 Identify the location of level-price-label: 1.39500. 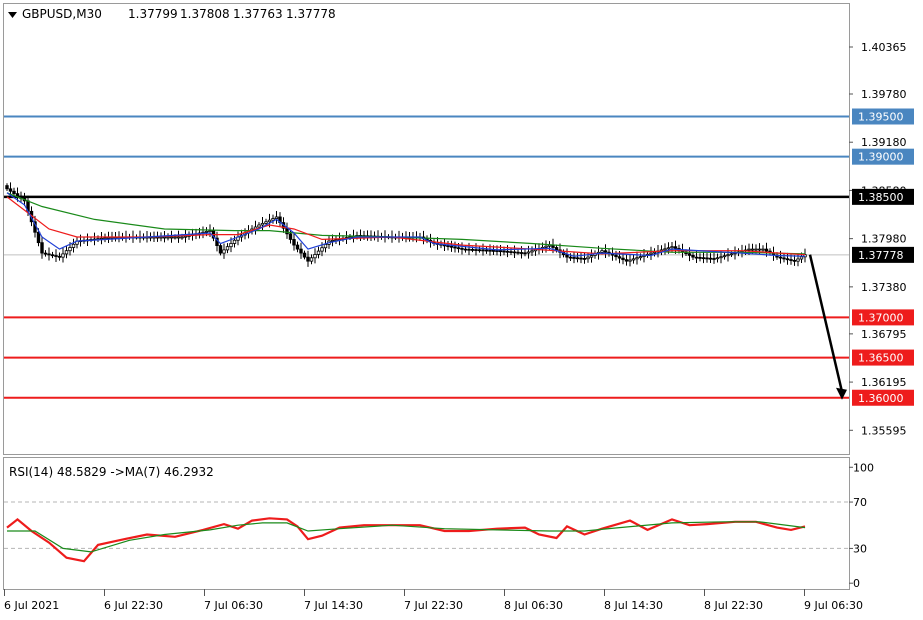
(881, 117).